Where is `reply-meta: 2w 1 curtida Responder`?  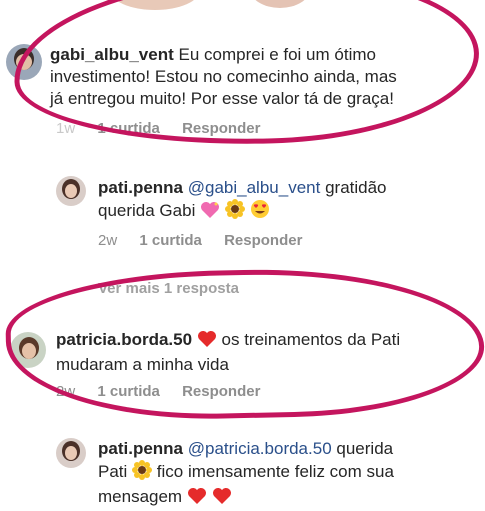 reply-meta: 2w 1 curtida Responder is located at coordinates (209, 240).